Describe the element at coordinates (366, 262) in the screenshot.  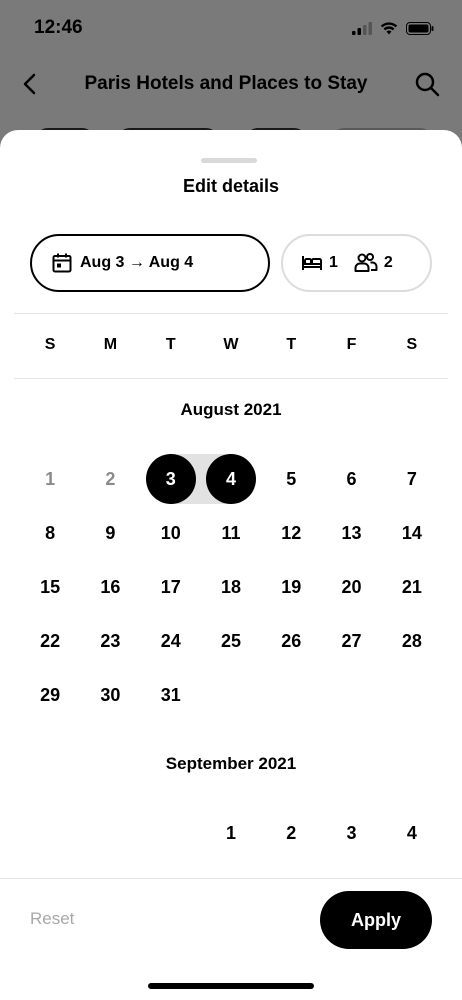
I see `guests-icon` at that location.